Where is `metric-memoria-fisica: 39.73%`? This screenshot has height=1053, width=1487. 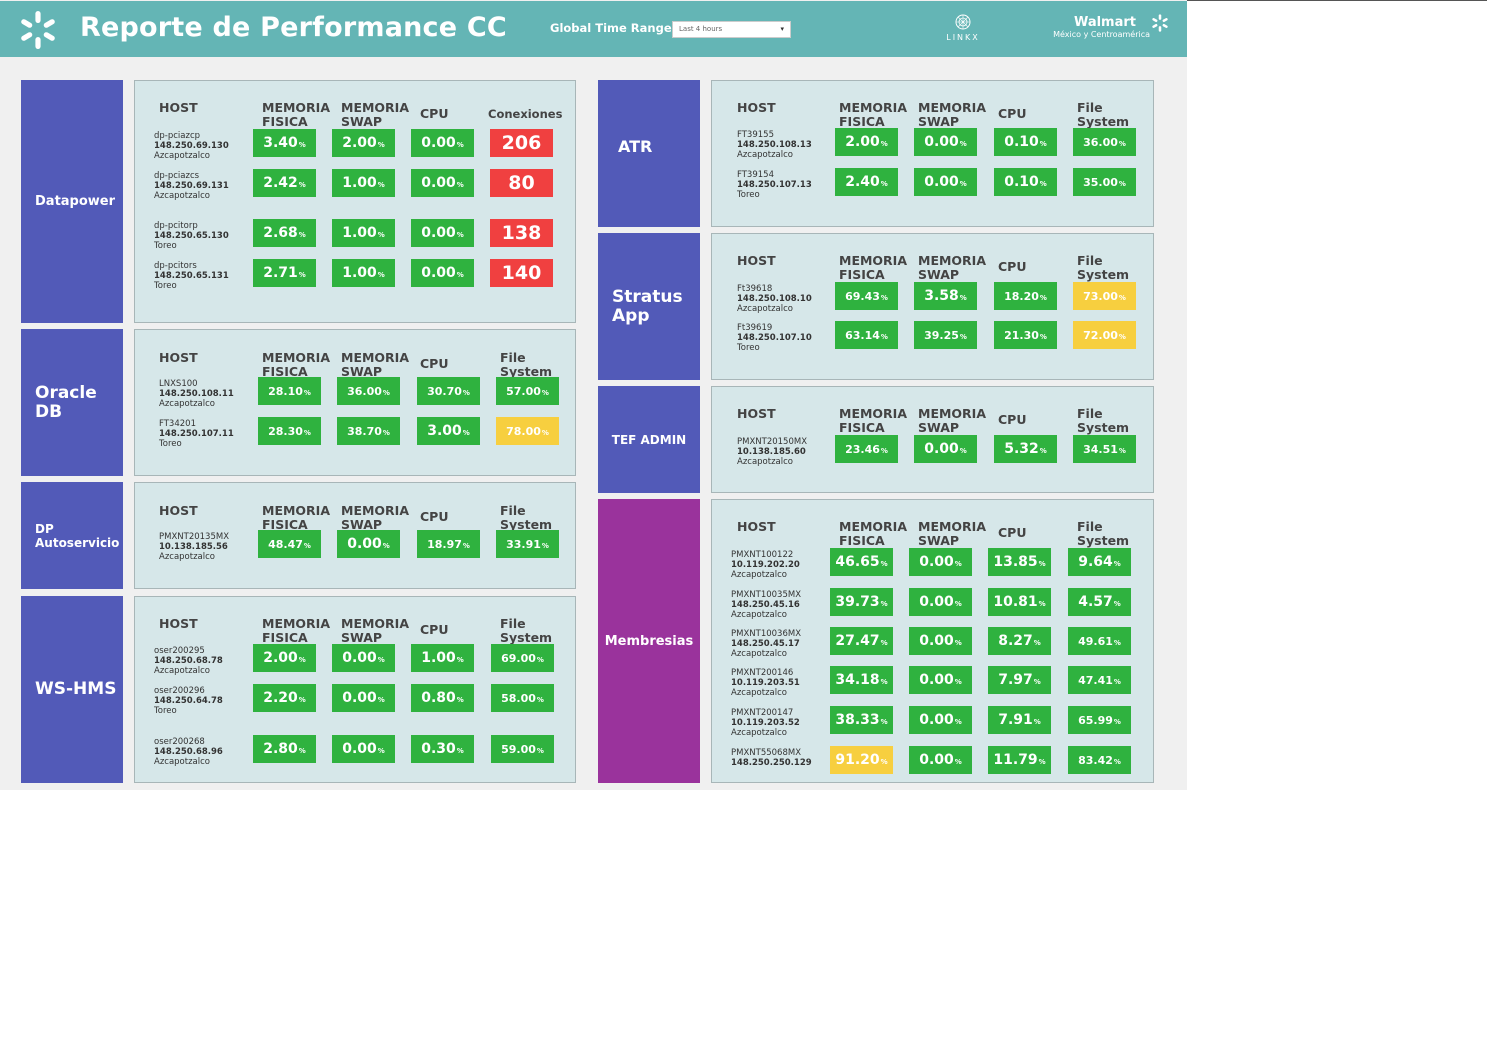 metric-memoria-fisica: 39.73% is located at coordinates (861, 602).